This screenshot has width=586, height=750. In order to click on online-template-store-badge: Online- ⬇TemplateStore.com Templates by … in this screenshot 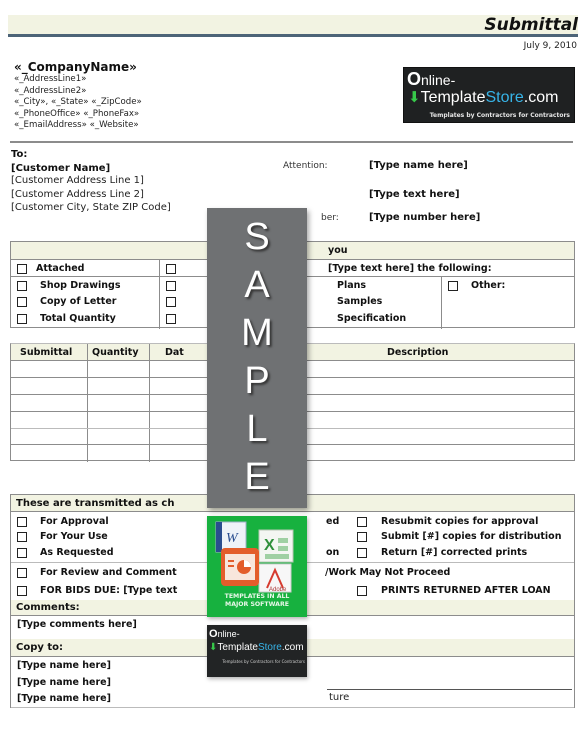, I will do `click(257, 651)`.